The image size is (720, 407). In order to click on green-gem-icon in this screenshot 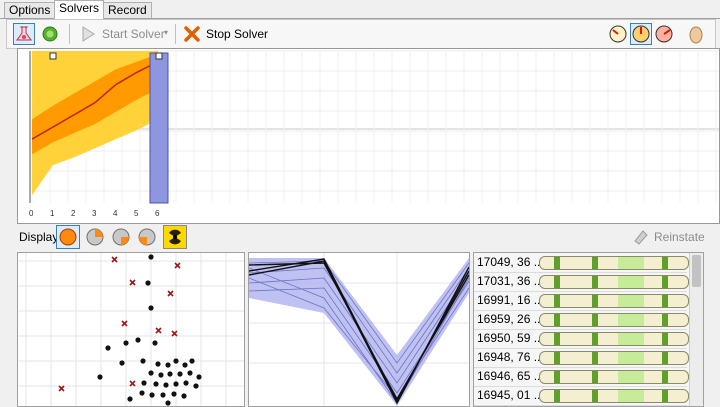, I will do `click(50, 34)`.